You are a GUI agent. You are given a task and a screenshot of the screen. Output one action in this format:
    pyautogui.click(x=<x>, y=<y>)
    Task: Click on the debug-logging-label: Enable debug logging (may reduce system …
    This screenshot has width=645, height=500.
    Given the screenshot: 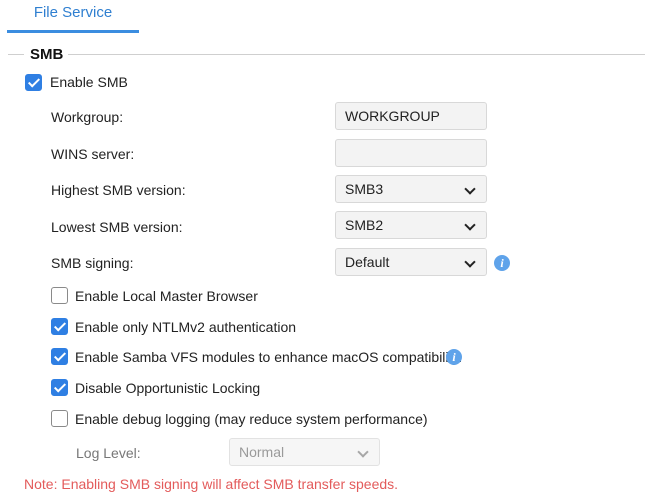 What is the action you would take?
    pyautogui.click(x=251, y=419)
    